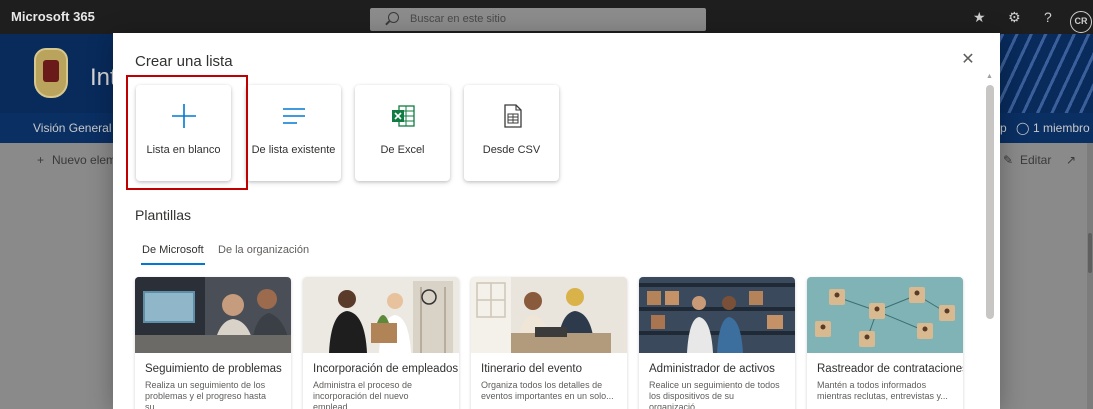  I want to click on edit-button: Editar, so click(1035, 160).